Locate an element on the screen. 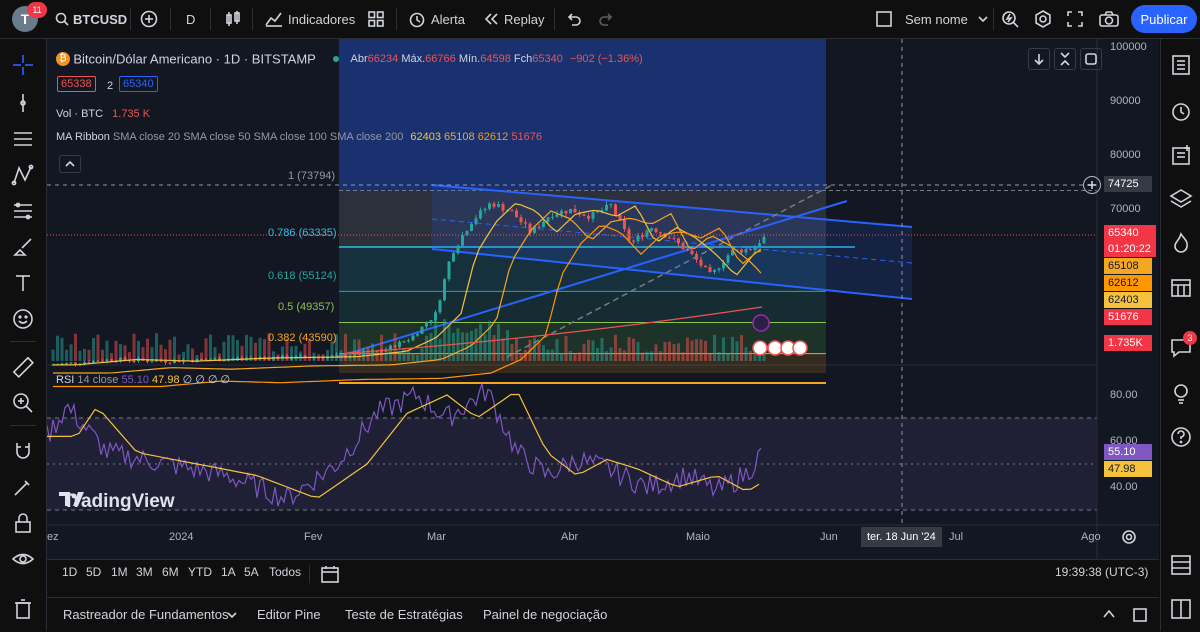 This screenshot has height=632, width=1200. interval-button: D is located at coordinates (190, 19).